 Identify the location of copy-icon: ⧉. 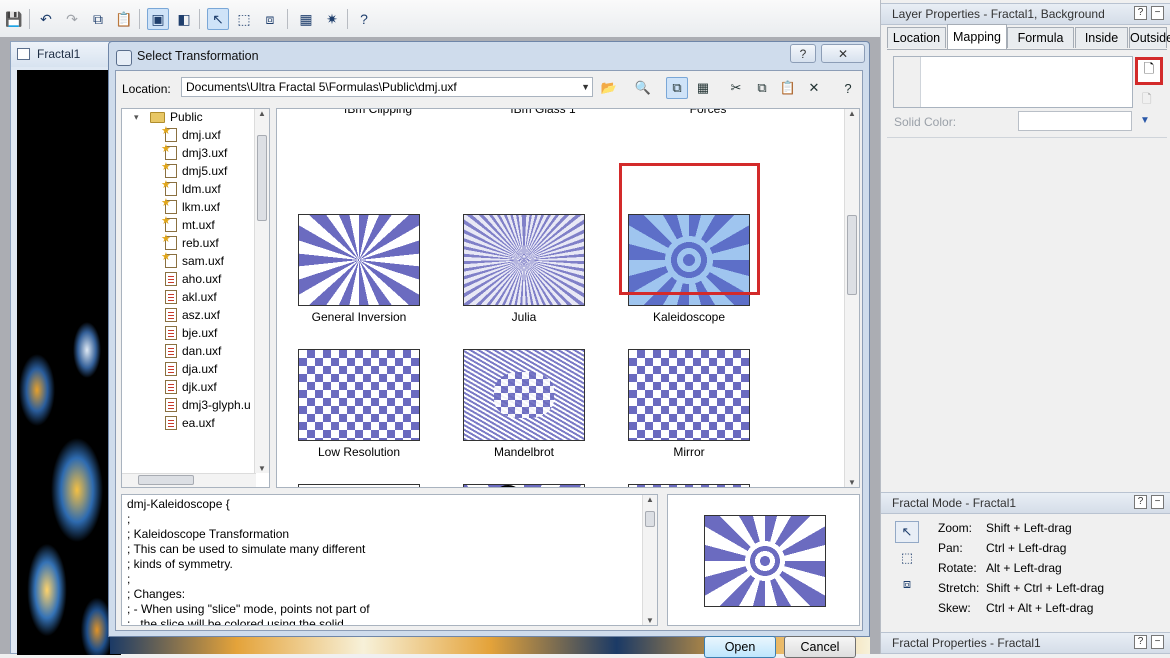
(98, 19).